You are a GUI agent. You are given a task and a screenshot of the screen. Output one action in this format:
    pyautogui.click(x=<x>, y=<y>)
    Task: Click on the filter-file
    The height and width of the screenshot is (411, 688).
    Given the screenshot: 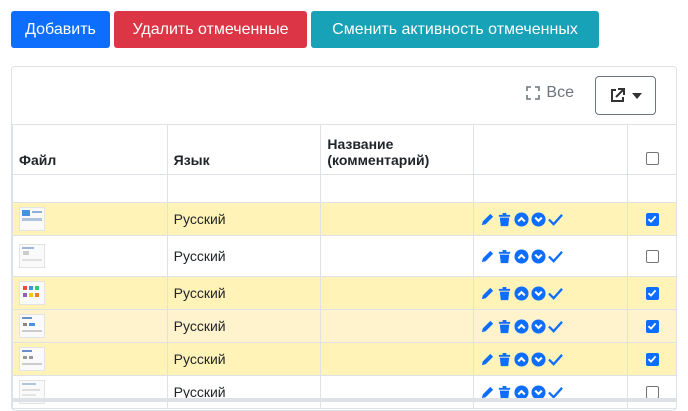 What is the action you would take?
    pyautogui.click(x=90, y=188)
    